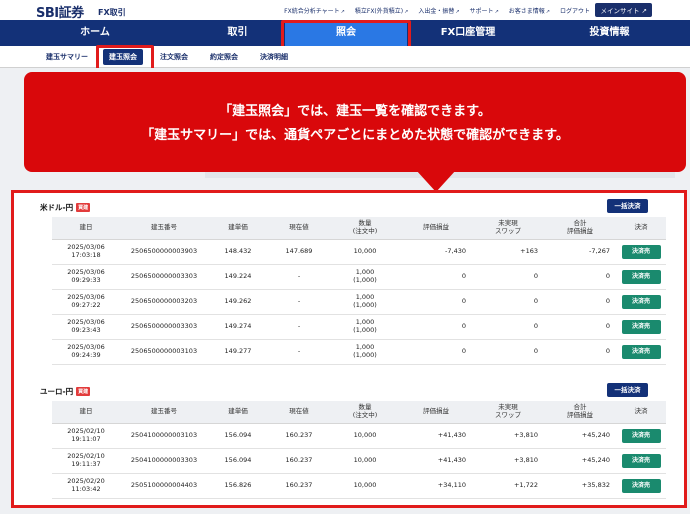 The image size is (690, 514). What do you see at coordinates (496, 12) in the screenshot?
I see `external-link-icon: ↗` at bounding box center [496, 12].